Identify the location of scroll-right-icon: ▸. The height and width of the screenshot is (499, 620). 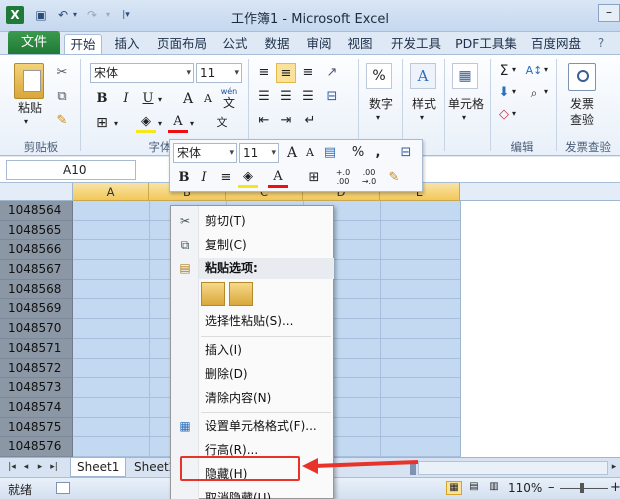
(614, 467).